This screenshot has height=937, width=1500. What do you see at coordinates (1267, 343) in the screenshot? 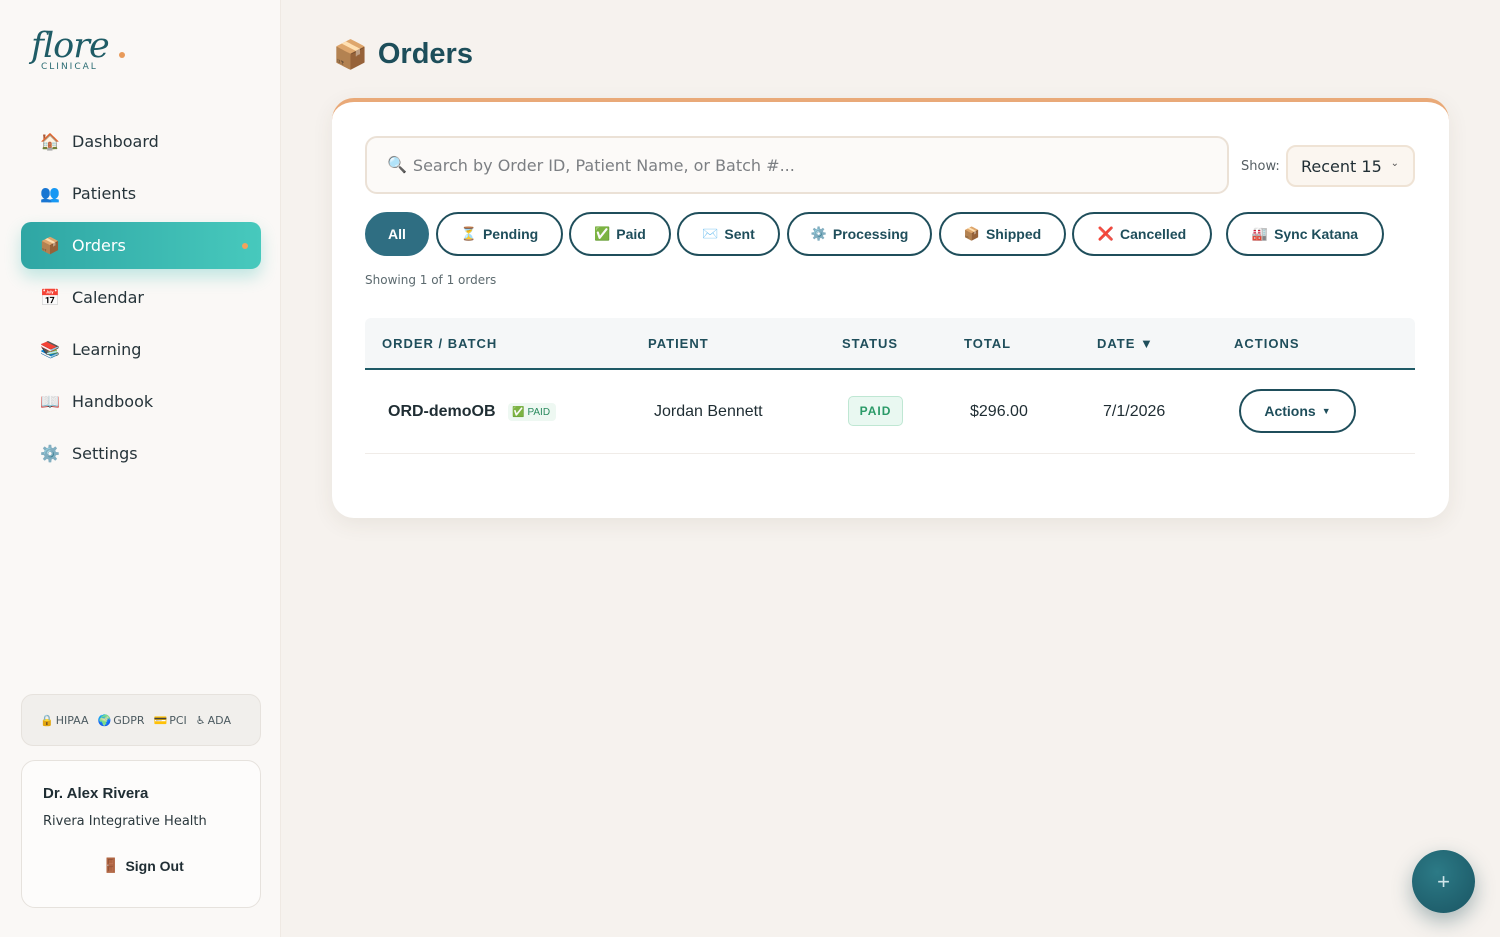
I see `column-header-actions: ACTIONS` at bounding box center [1267, 343].